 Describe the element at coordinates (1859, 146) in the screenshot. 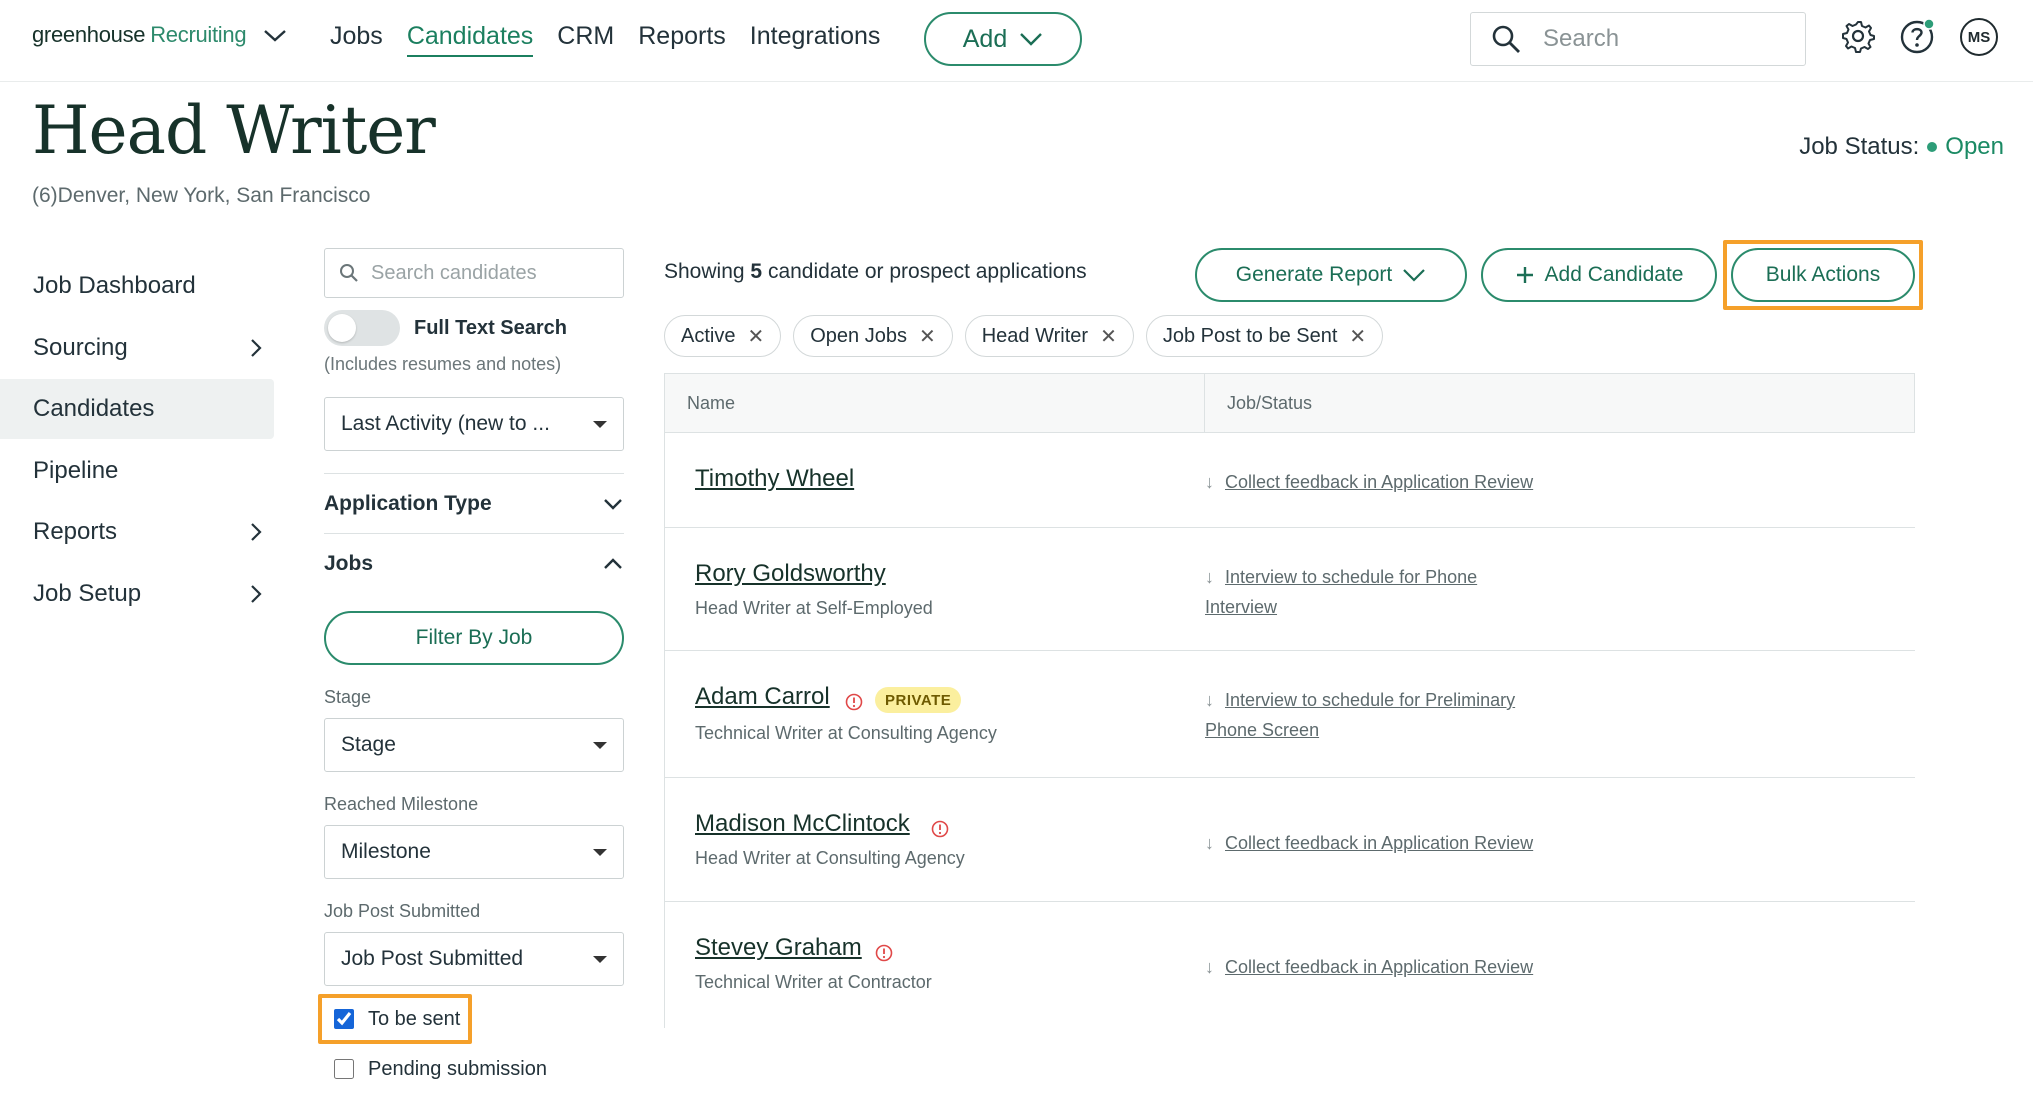

I see `job-status-label: Job Status:` at that location.